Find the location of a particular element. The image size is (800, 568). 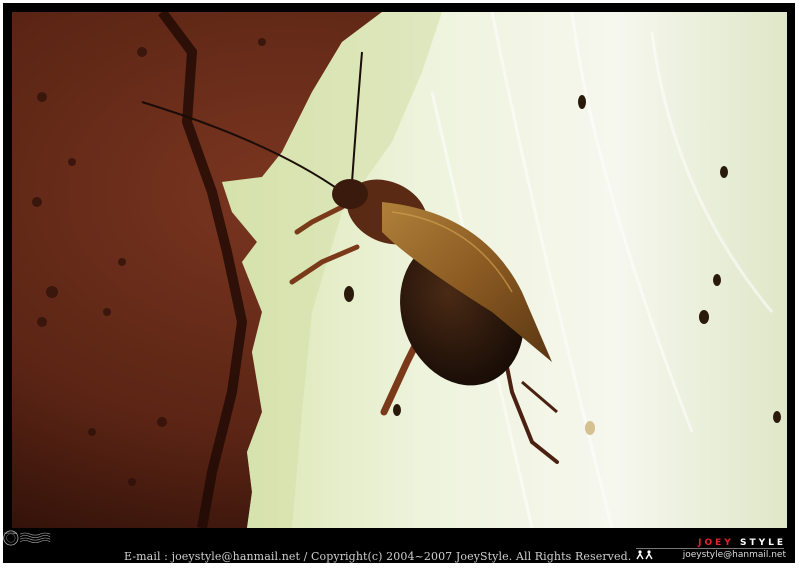

brand-divider is located at coordinates (710, 548).